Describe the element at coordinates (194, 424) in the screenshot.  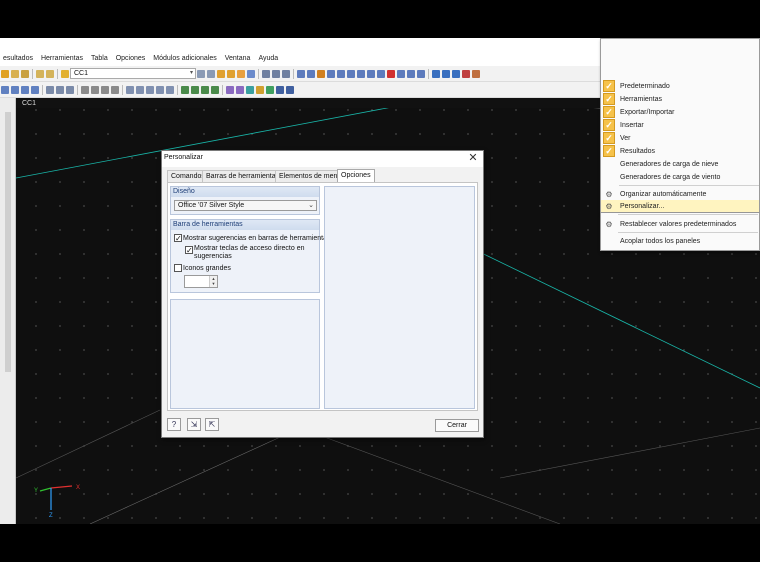
I see `import-settings-icon: ⇲` at that location.